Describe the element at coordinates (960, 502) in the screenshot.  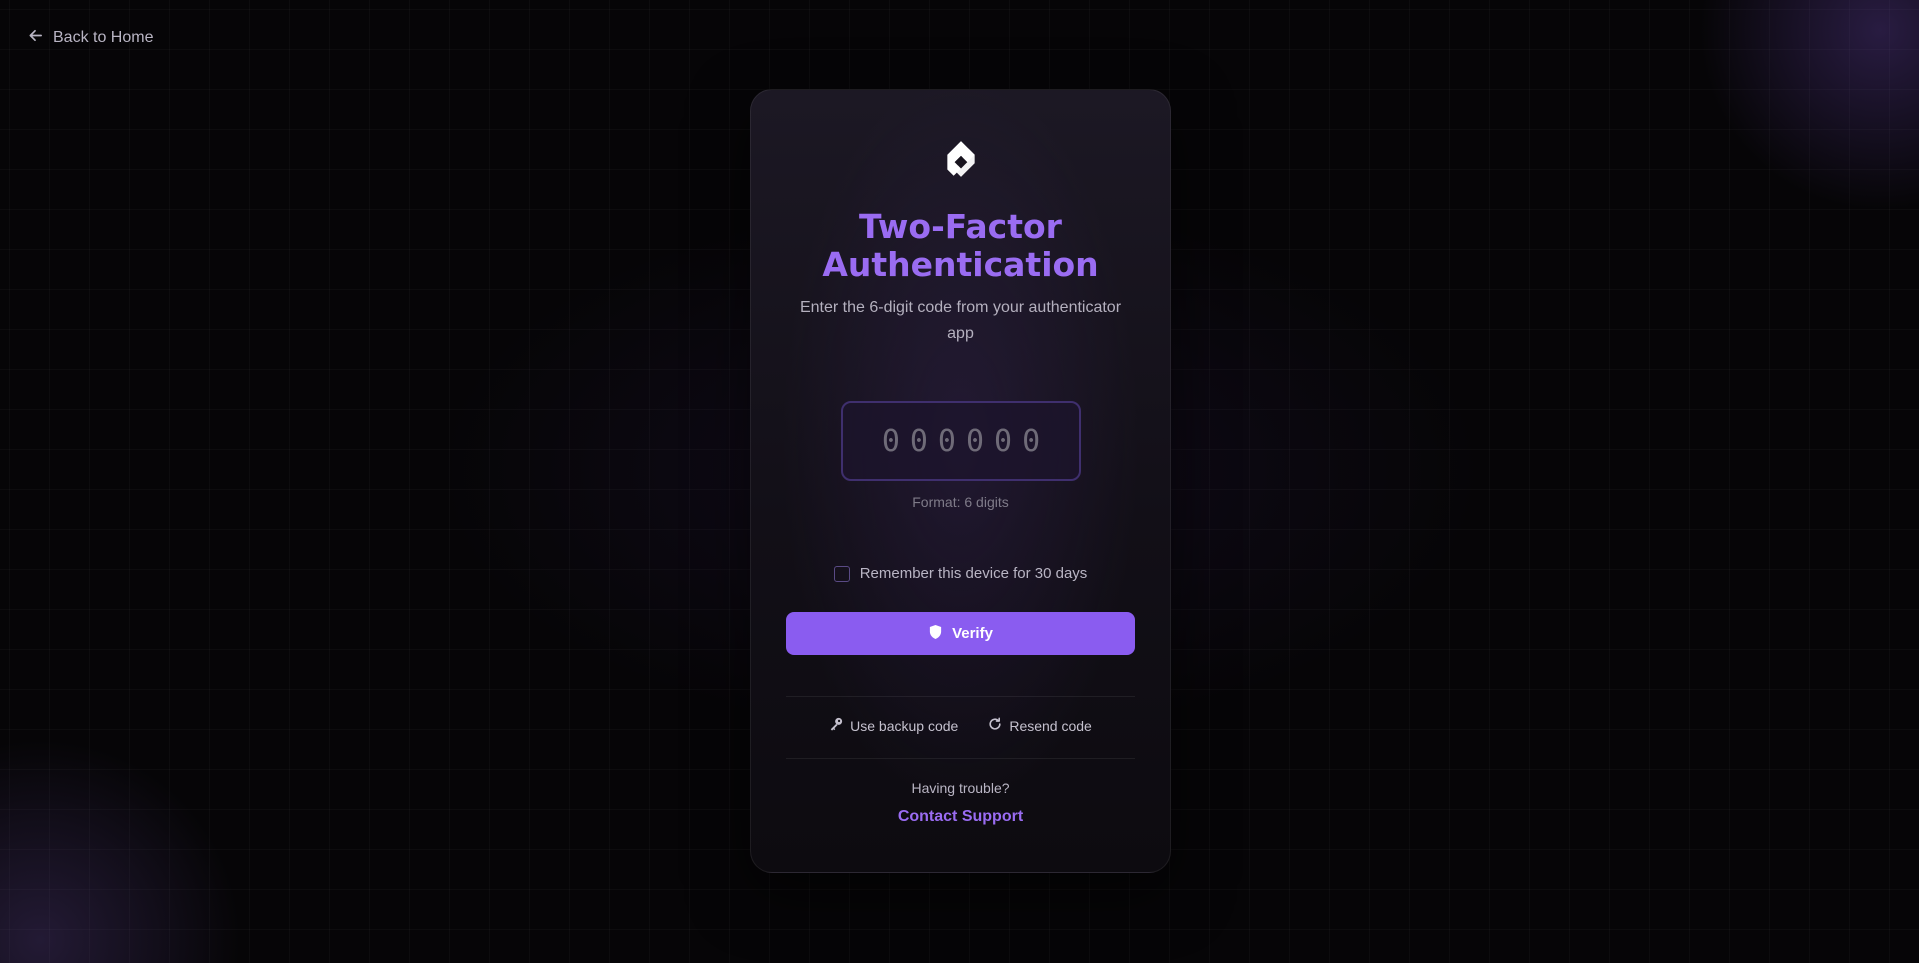
I see `format-hint: Format: 6 digits` at that location.